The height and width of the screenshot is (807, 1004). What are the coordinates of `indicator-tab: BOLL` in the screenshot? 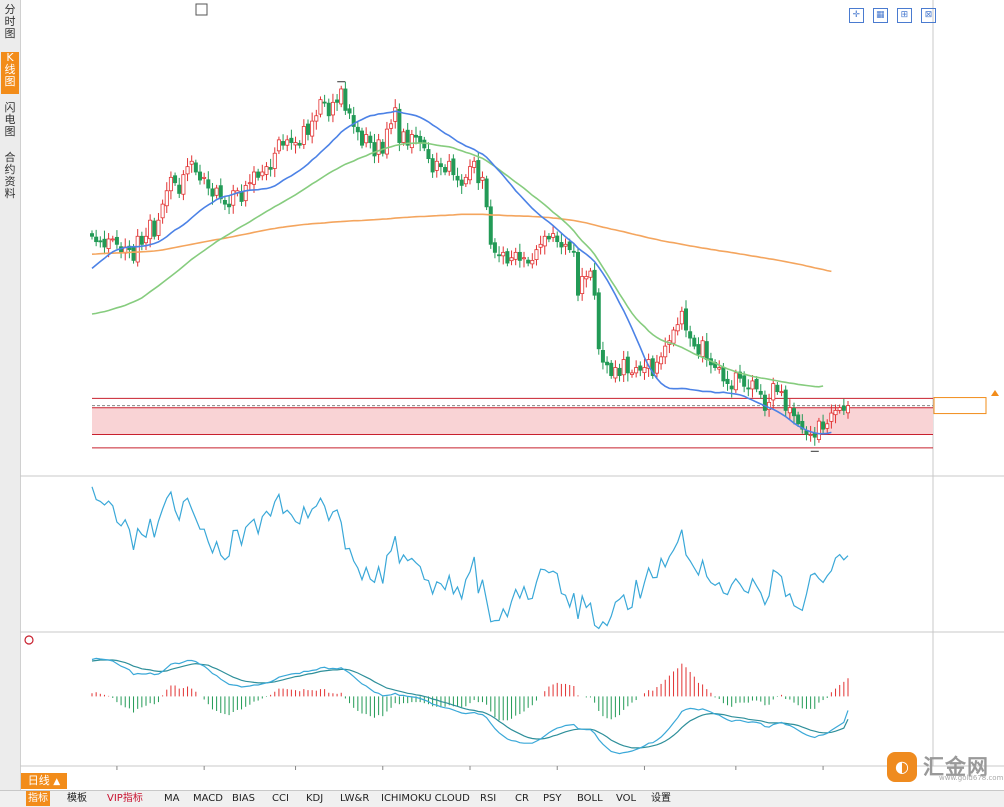 It's located at (590, 798).